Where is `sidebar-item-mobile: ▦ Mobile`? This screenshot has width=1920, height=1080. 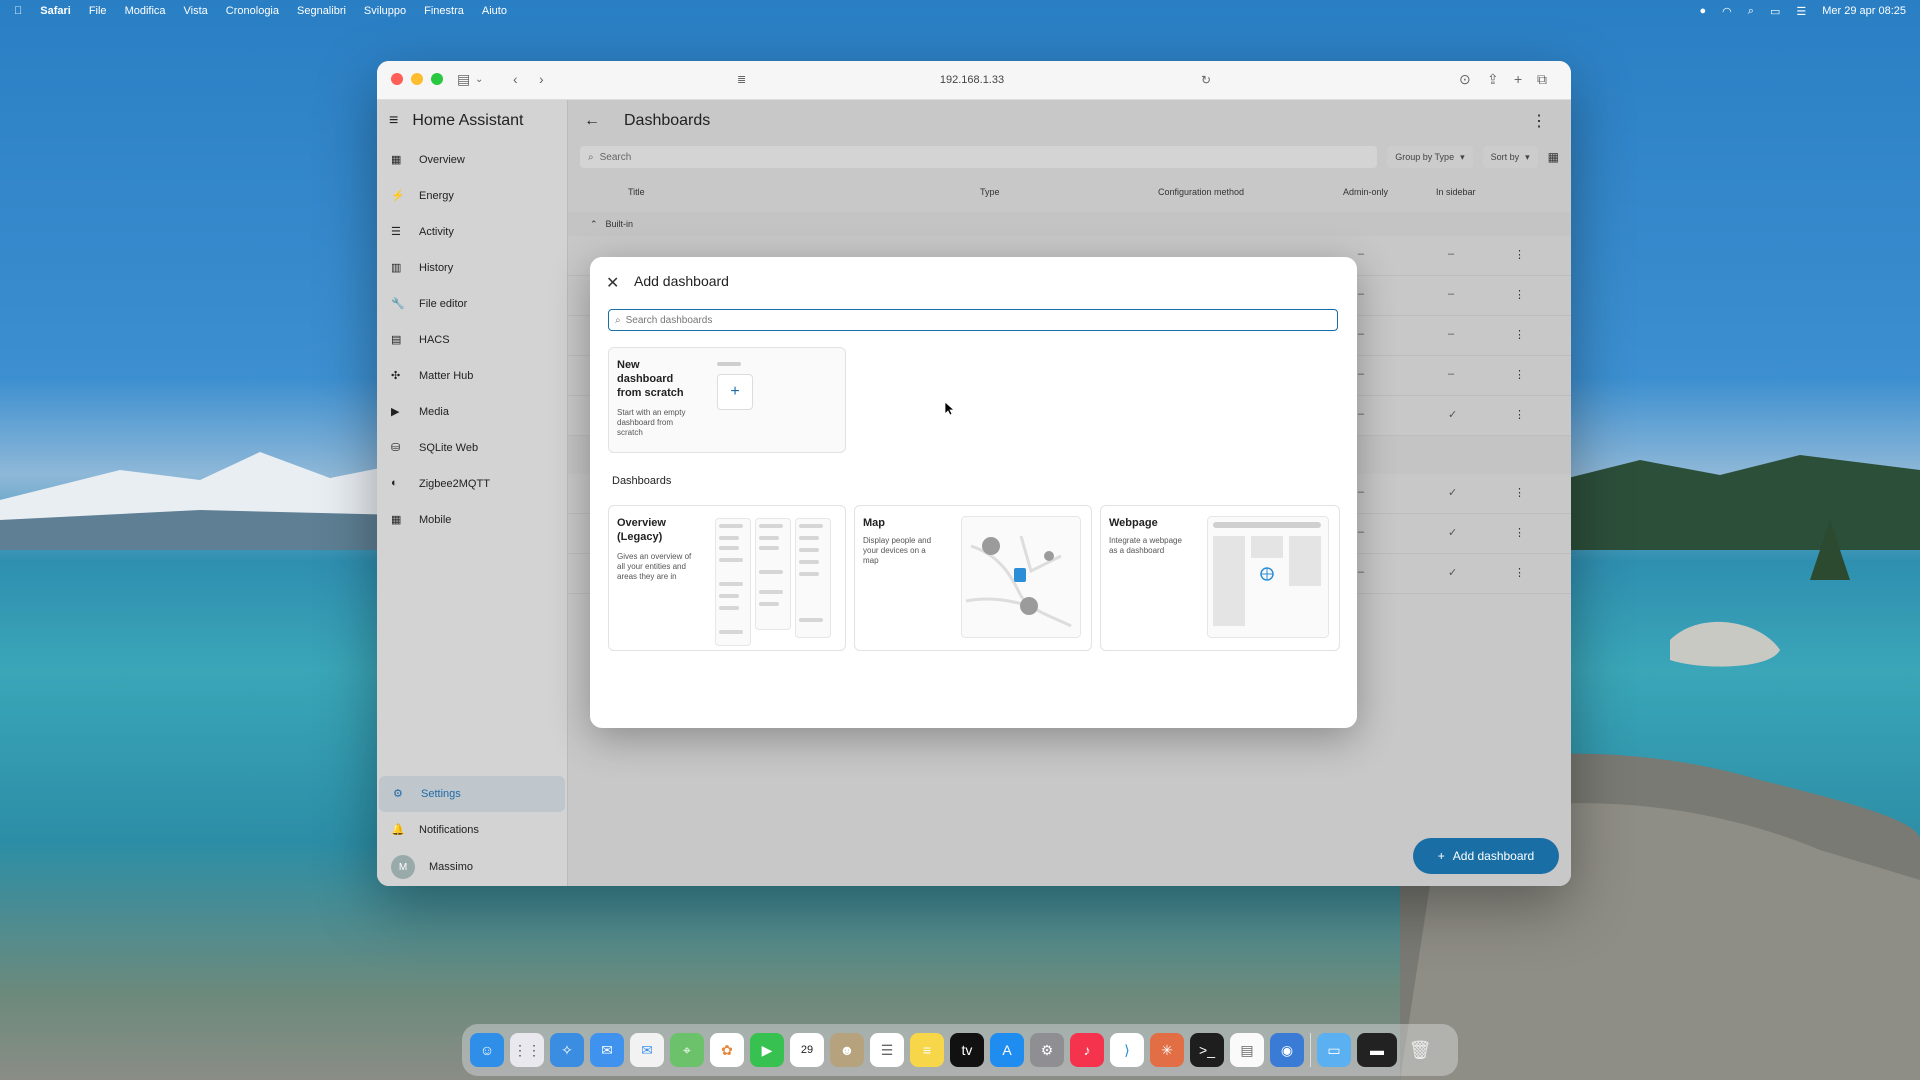 sidebar-item-mobile: ▦ Mobile is located at coordinates (472, 520).